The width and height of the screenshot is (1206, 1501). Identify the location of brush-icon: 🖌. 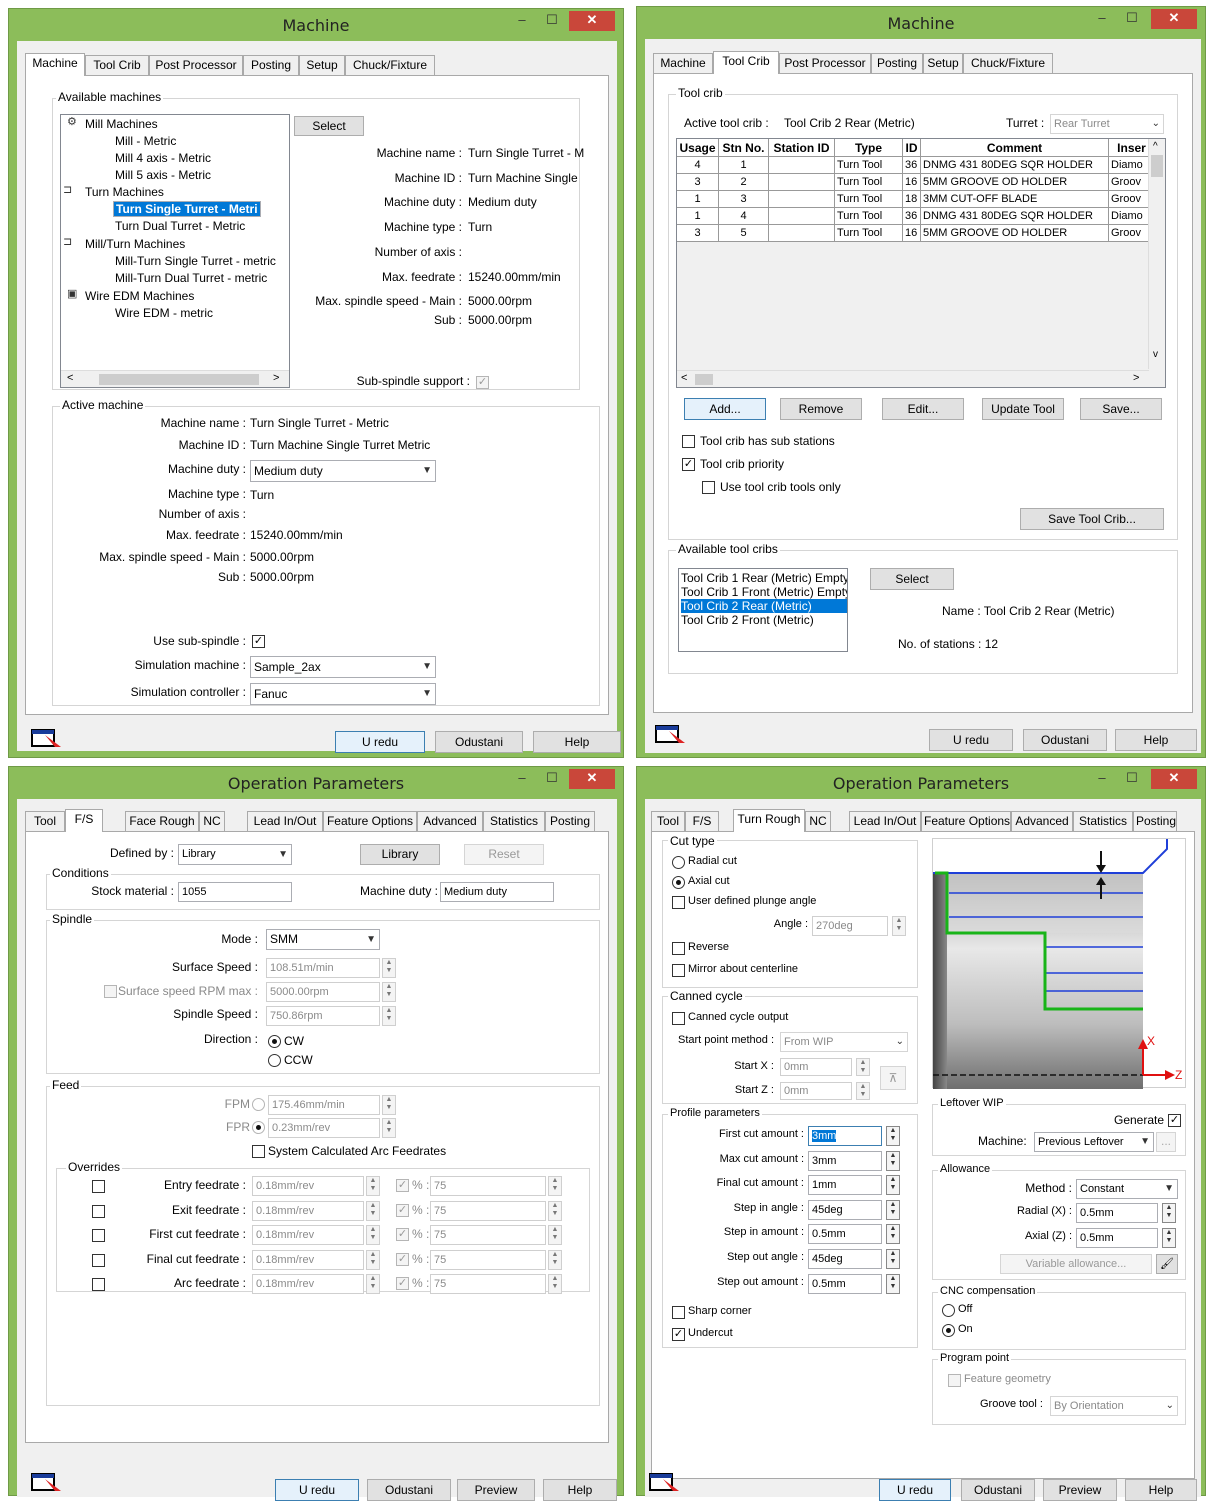
(1167, 1264).